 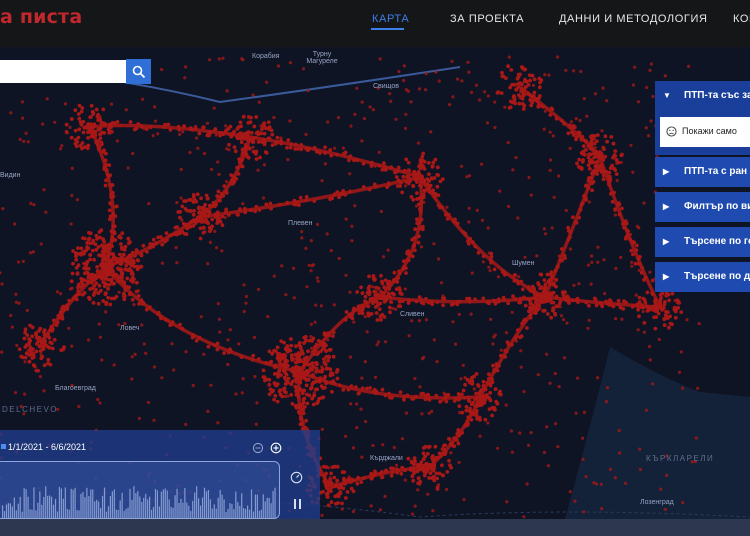 What do you see at coordinates (702, 96) in the screenshot?
I see `filter-toggle-accidents-with-dead: ▼ ПТП-та със за` at bounding box center [702, 96].